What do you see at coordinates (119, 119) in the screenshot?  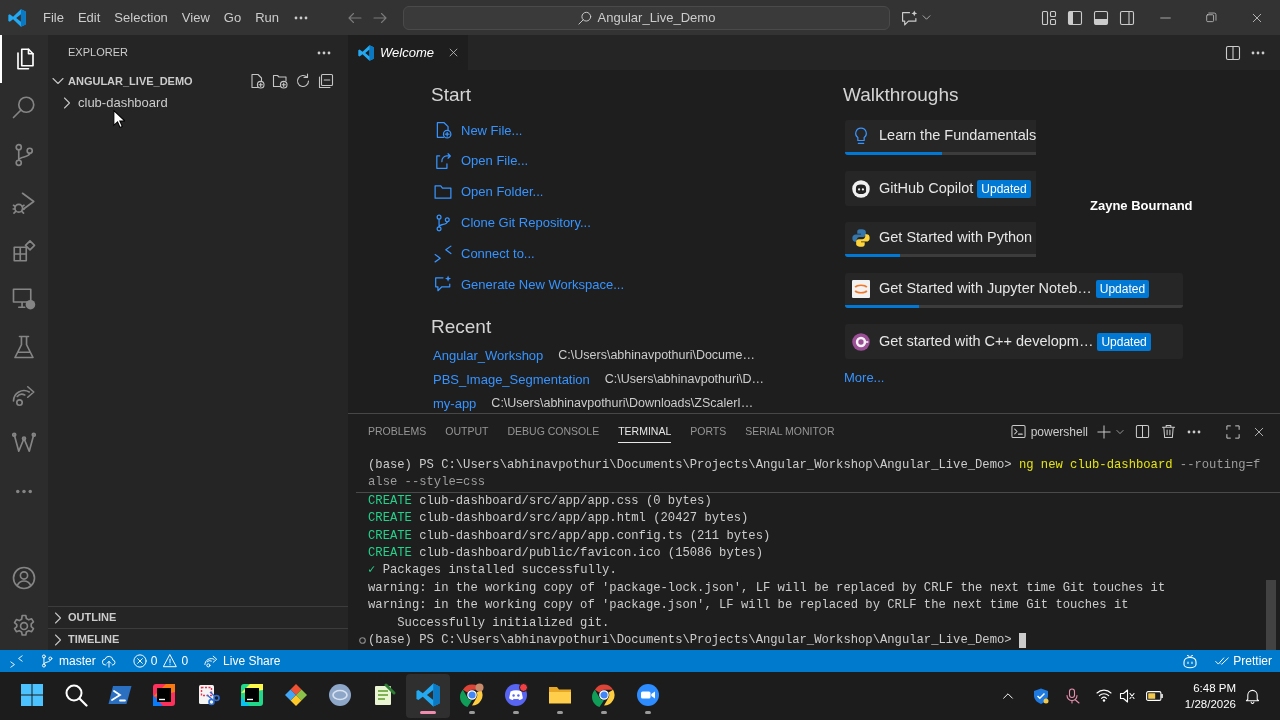 I see `mouse-pointer-icon` at bounding box center [119, 119].